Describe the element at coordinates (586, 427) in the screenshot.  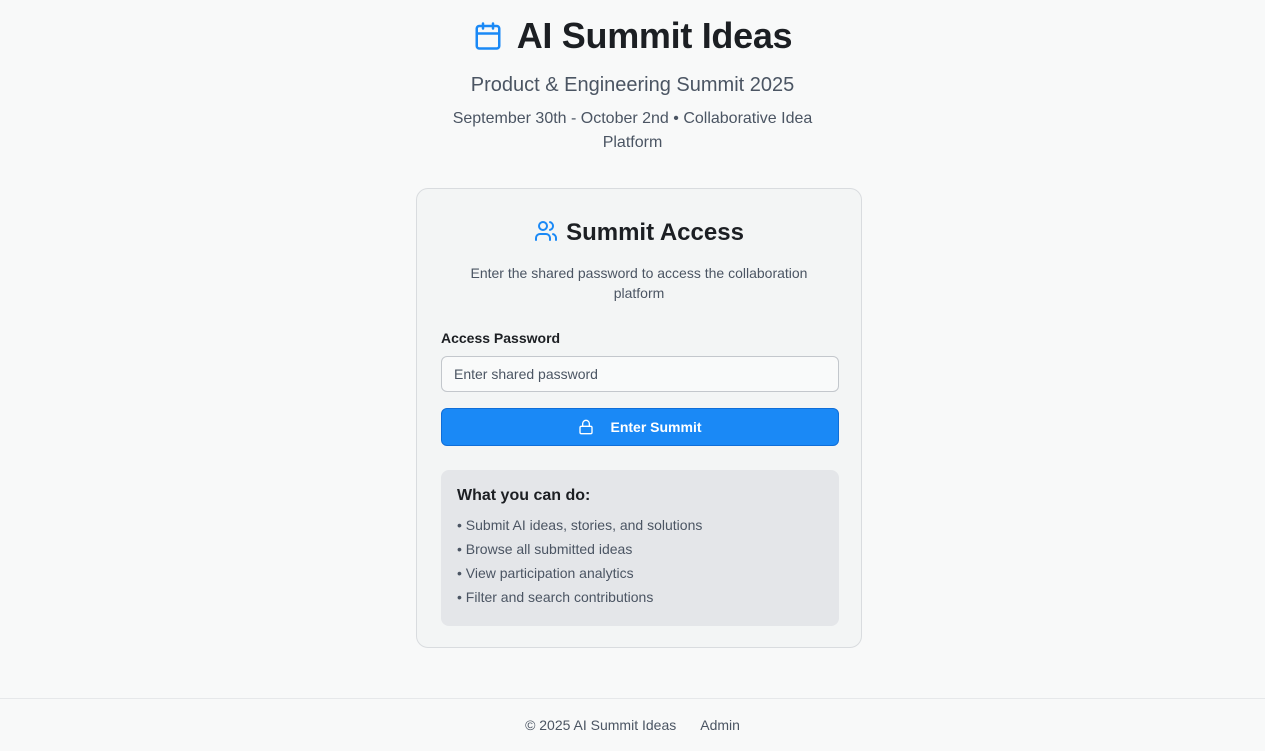
I see `lock-icon` at that location.